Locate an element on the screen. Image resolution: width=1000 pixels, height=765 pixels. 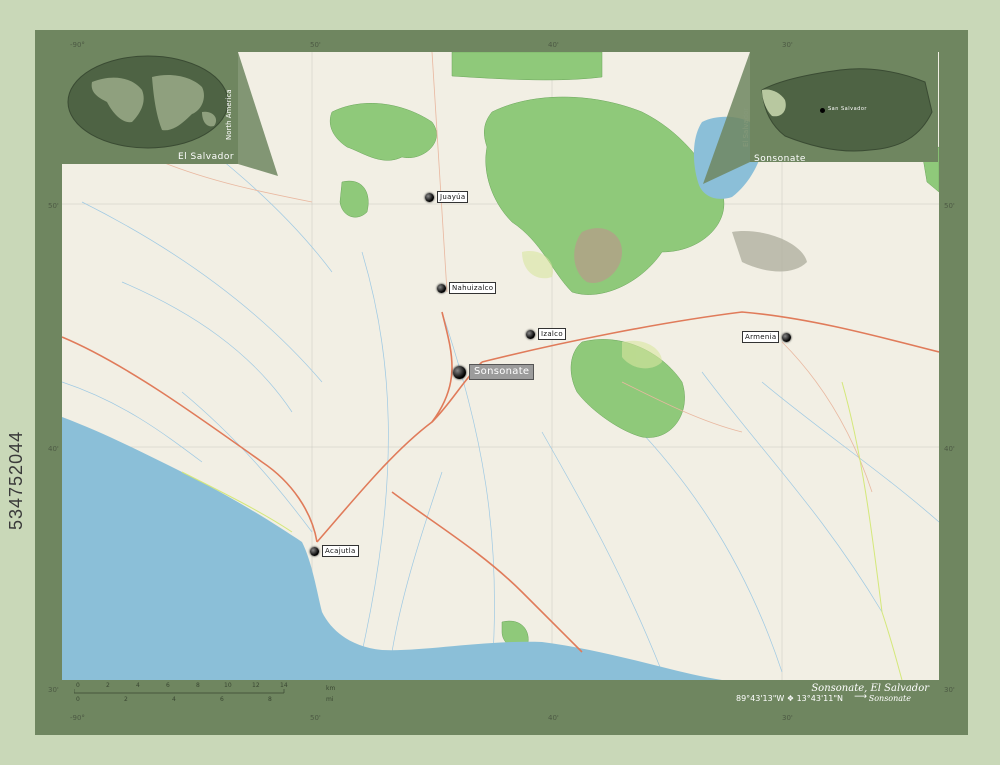
world-globe-graphic is located at coordinates (148, 102).